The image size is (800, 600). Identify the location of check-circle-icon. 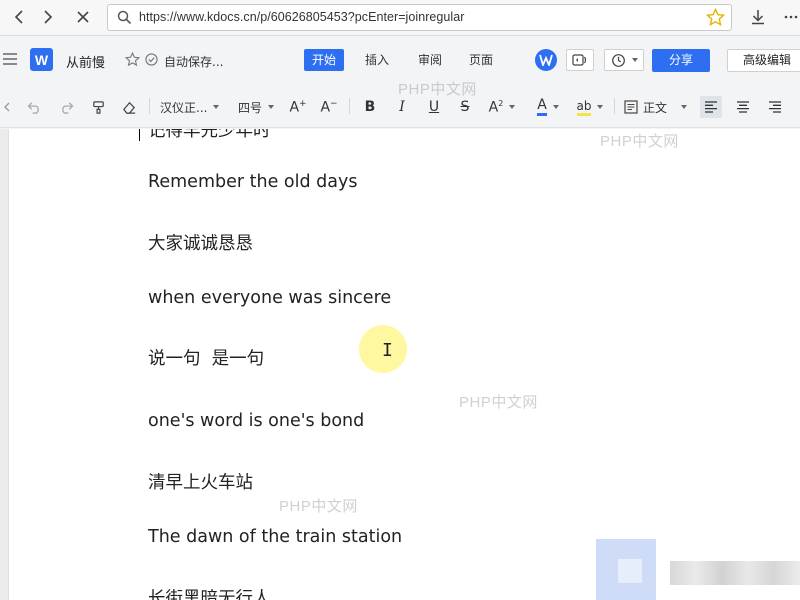
(151, 59).